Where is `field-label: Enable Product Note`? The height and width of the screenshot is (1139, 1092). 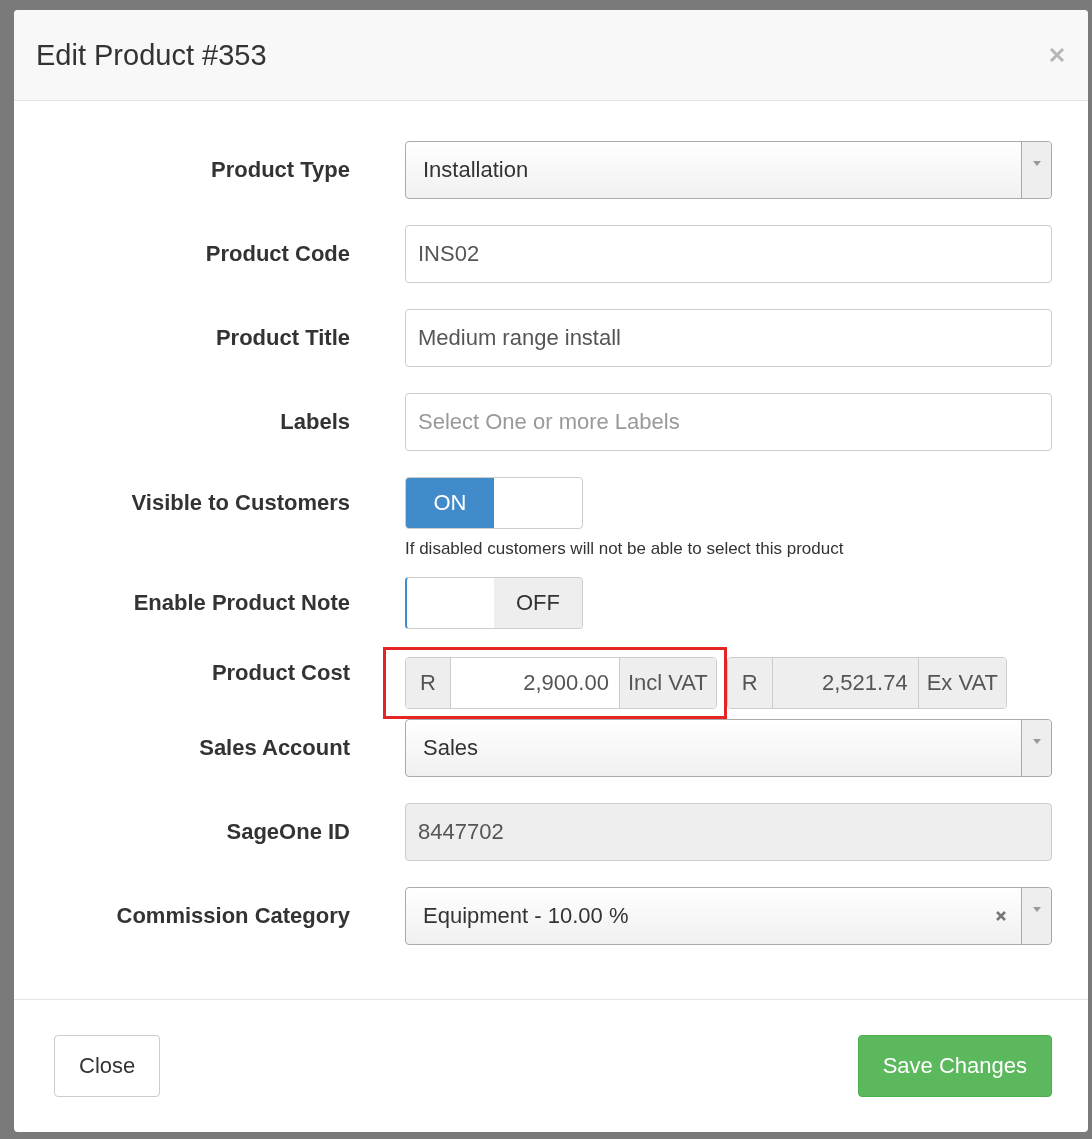 field-label: Enable Product Note is located at coordinates (241, 603).